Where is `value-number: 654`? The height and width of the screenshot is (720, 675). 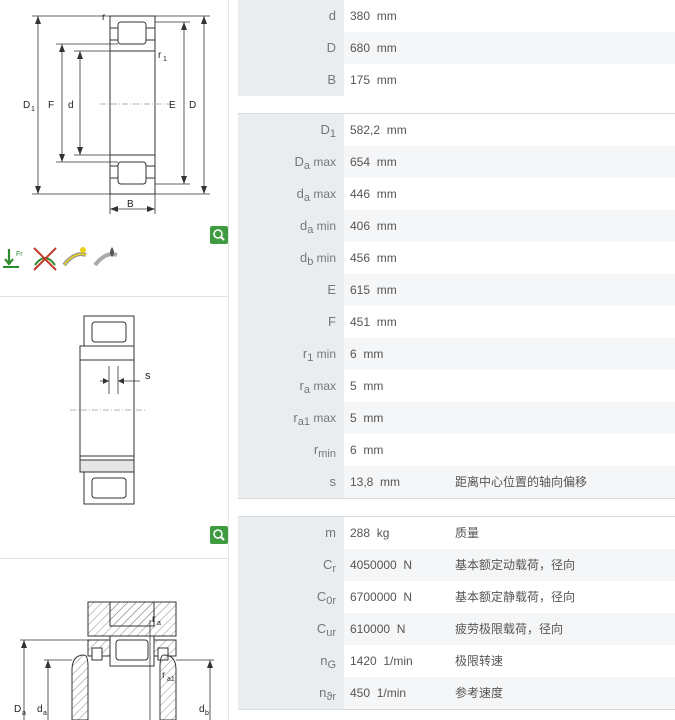
value-number: 654 is located at coordinates (360, 162).